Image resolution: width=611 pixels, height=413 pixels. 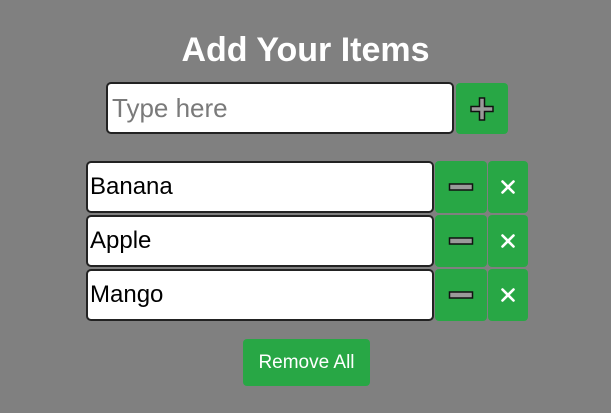 What do you see at coordinates (305, 50) in the screenshot?
I see `page-title: Add Your Items` at bounding box center [305, 50].